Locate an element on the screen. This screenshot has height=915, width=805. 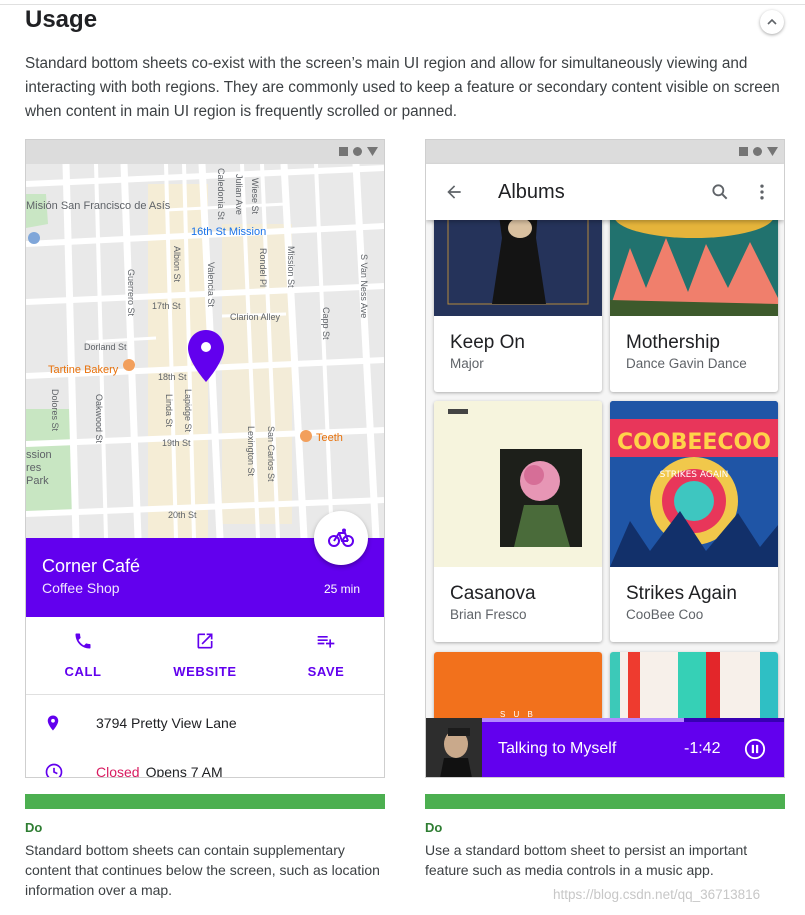
album-title: Keep On is located at coordinates (487, 342).